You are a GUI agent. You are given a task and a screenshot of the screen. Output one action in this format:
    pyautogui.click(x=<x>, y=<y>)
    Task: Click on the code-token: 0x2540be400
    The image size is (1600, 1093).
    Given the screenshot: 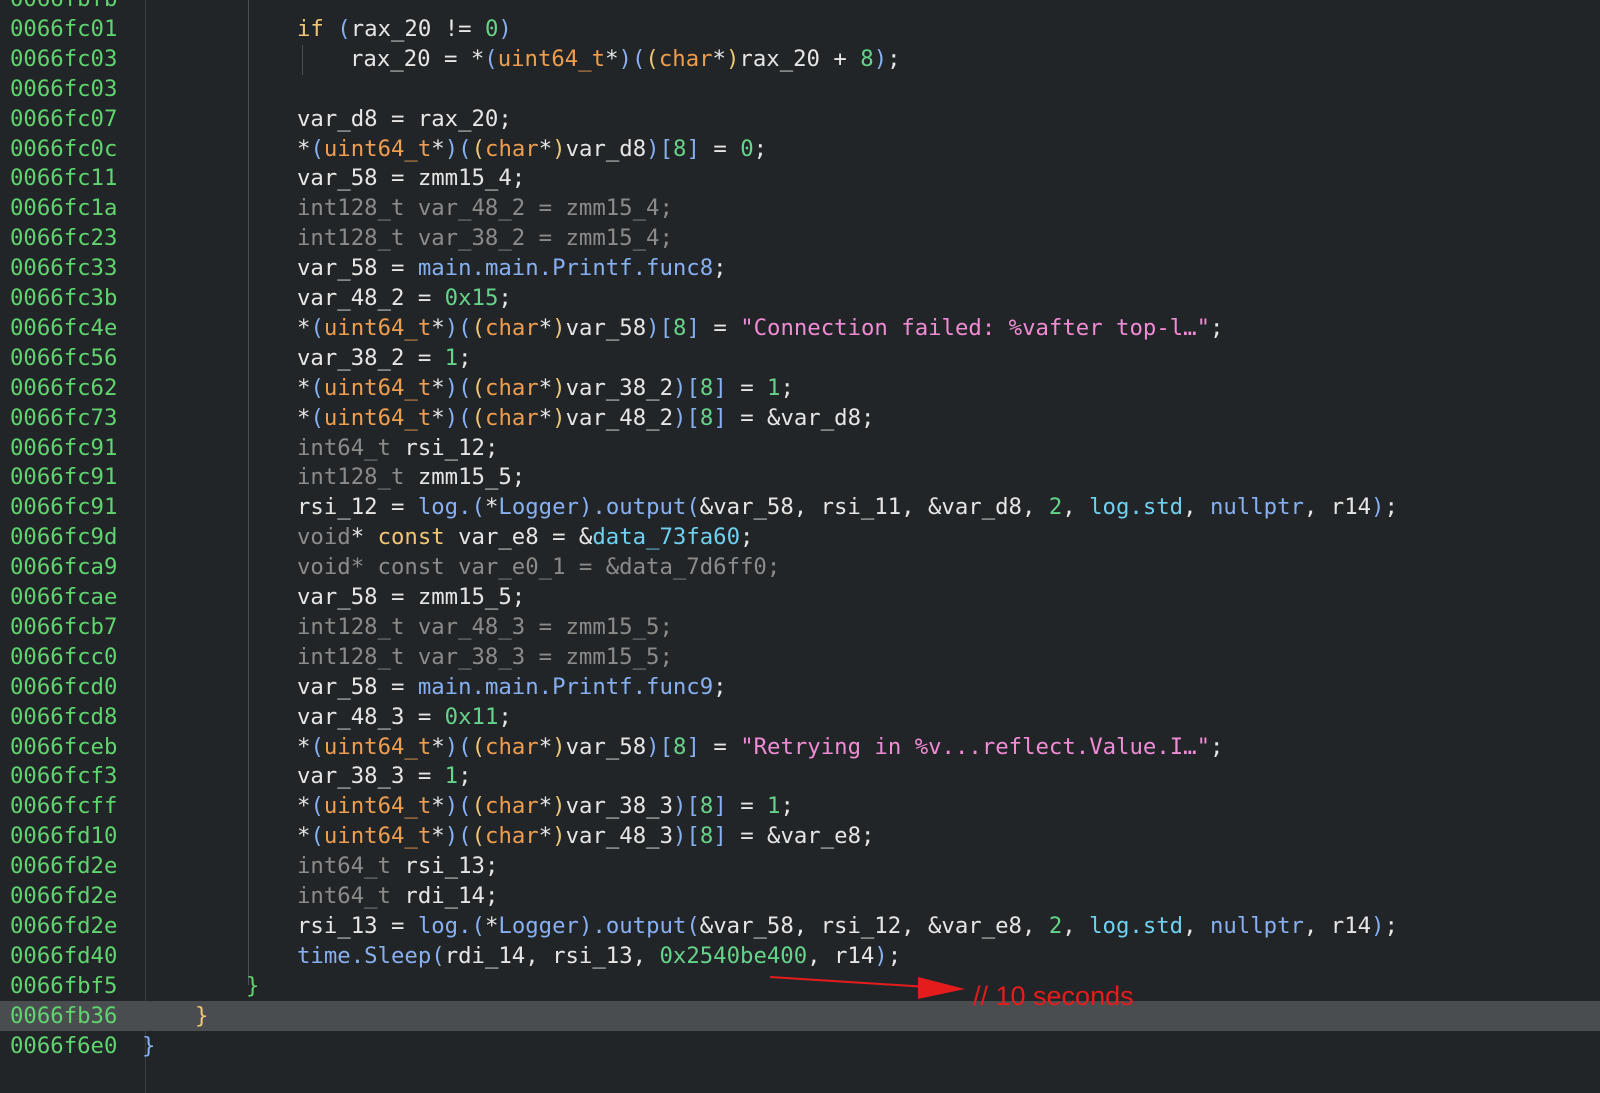 What is the action you would take?
    pyautogui.click(x=733, y=955)
    